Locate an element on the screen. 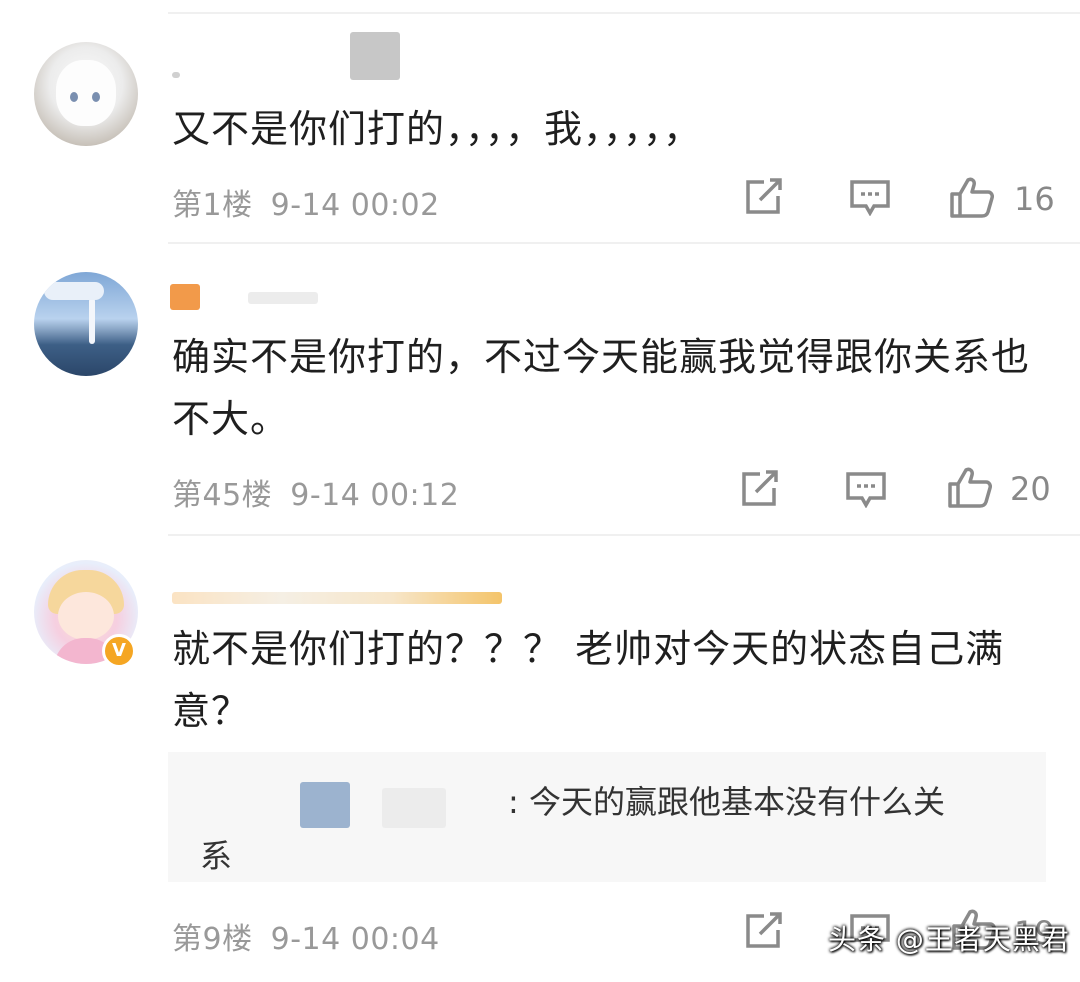 This screenshot has width=1080, height=982. quoted-text-line2: 系 is located at coordinates (216, 856).